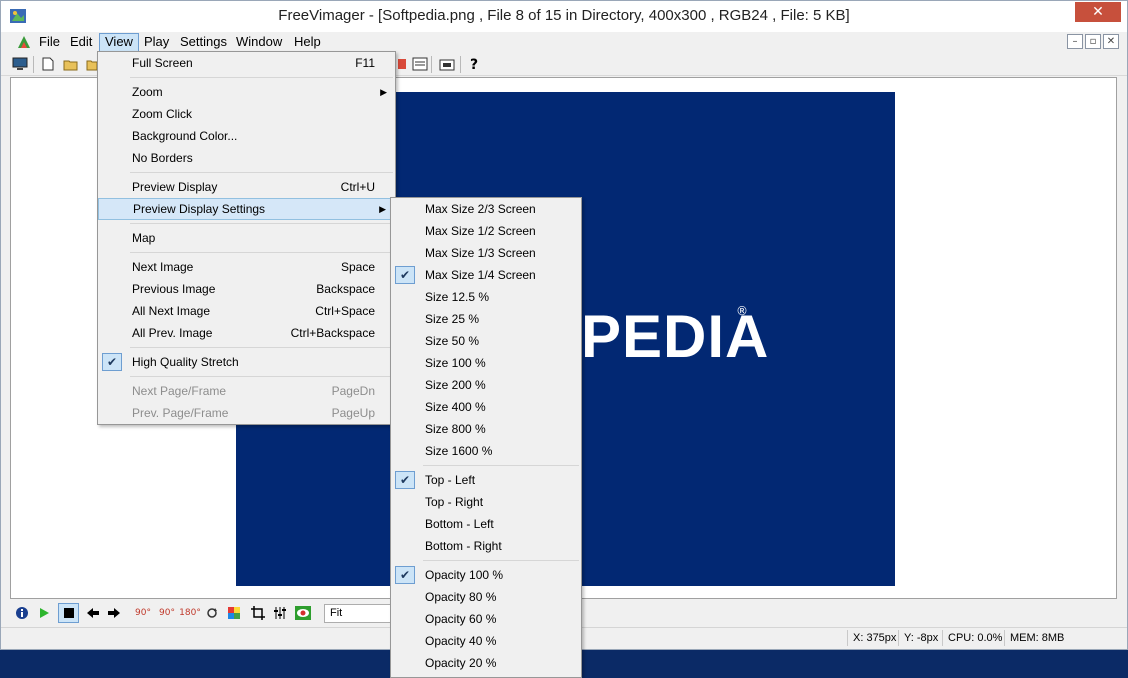  What do you see at coordinates (486, 546) in the screenshot?
I see `submenu-item-bottom-right: Bottom - Right` at bounding box center [486, 546].